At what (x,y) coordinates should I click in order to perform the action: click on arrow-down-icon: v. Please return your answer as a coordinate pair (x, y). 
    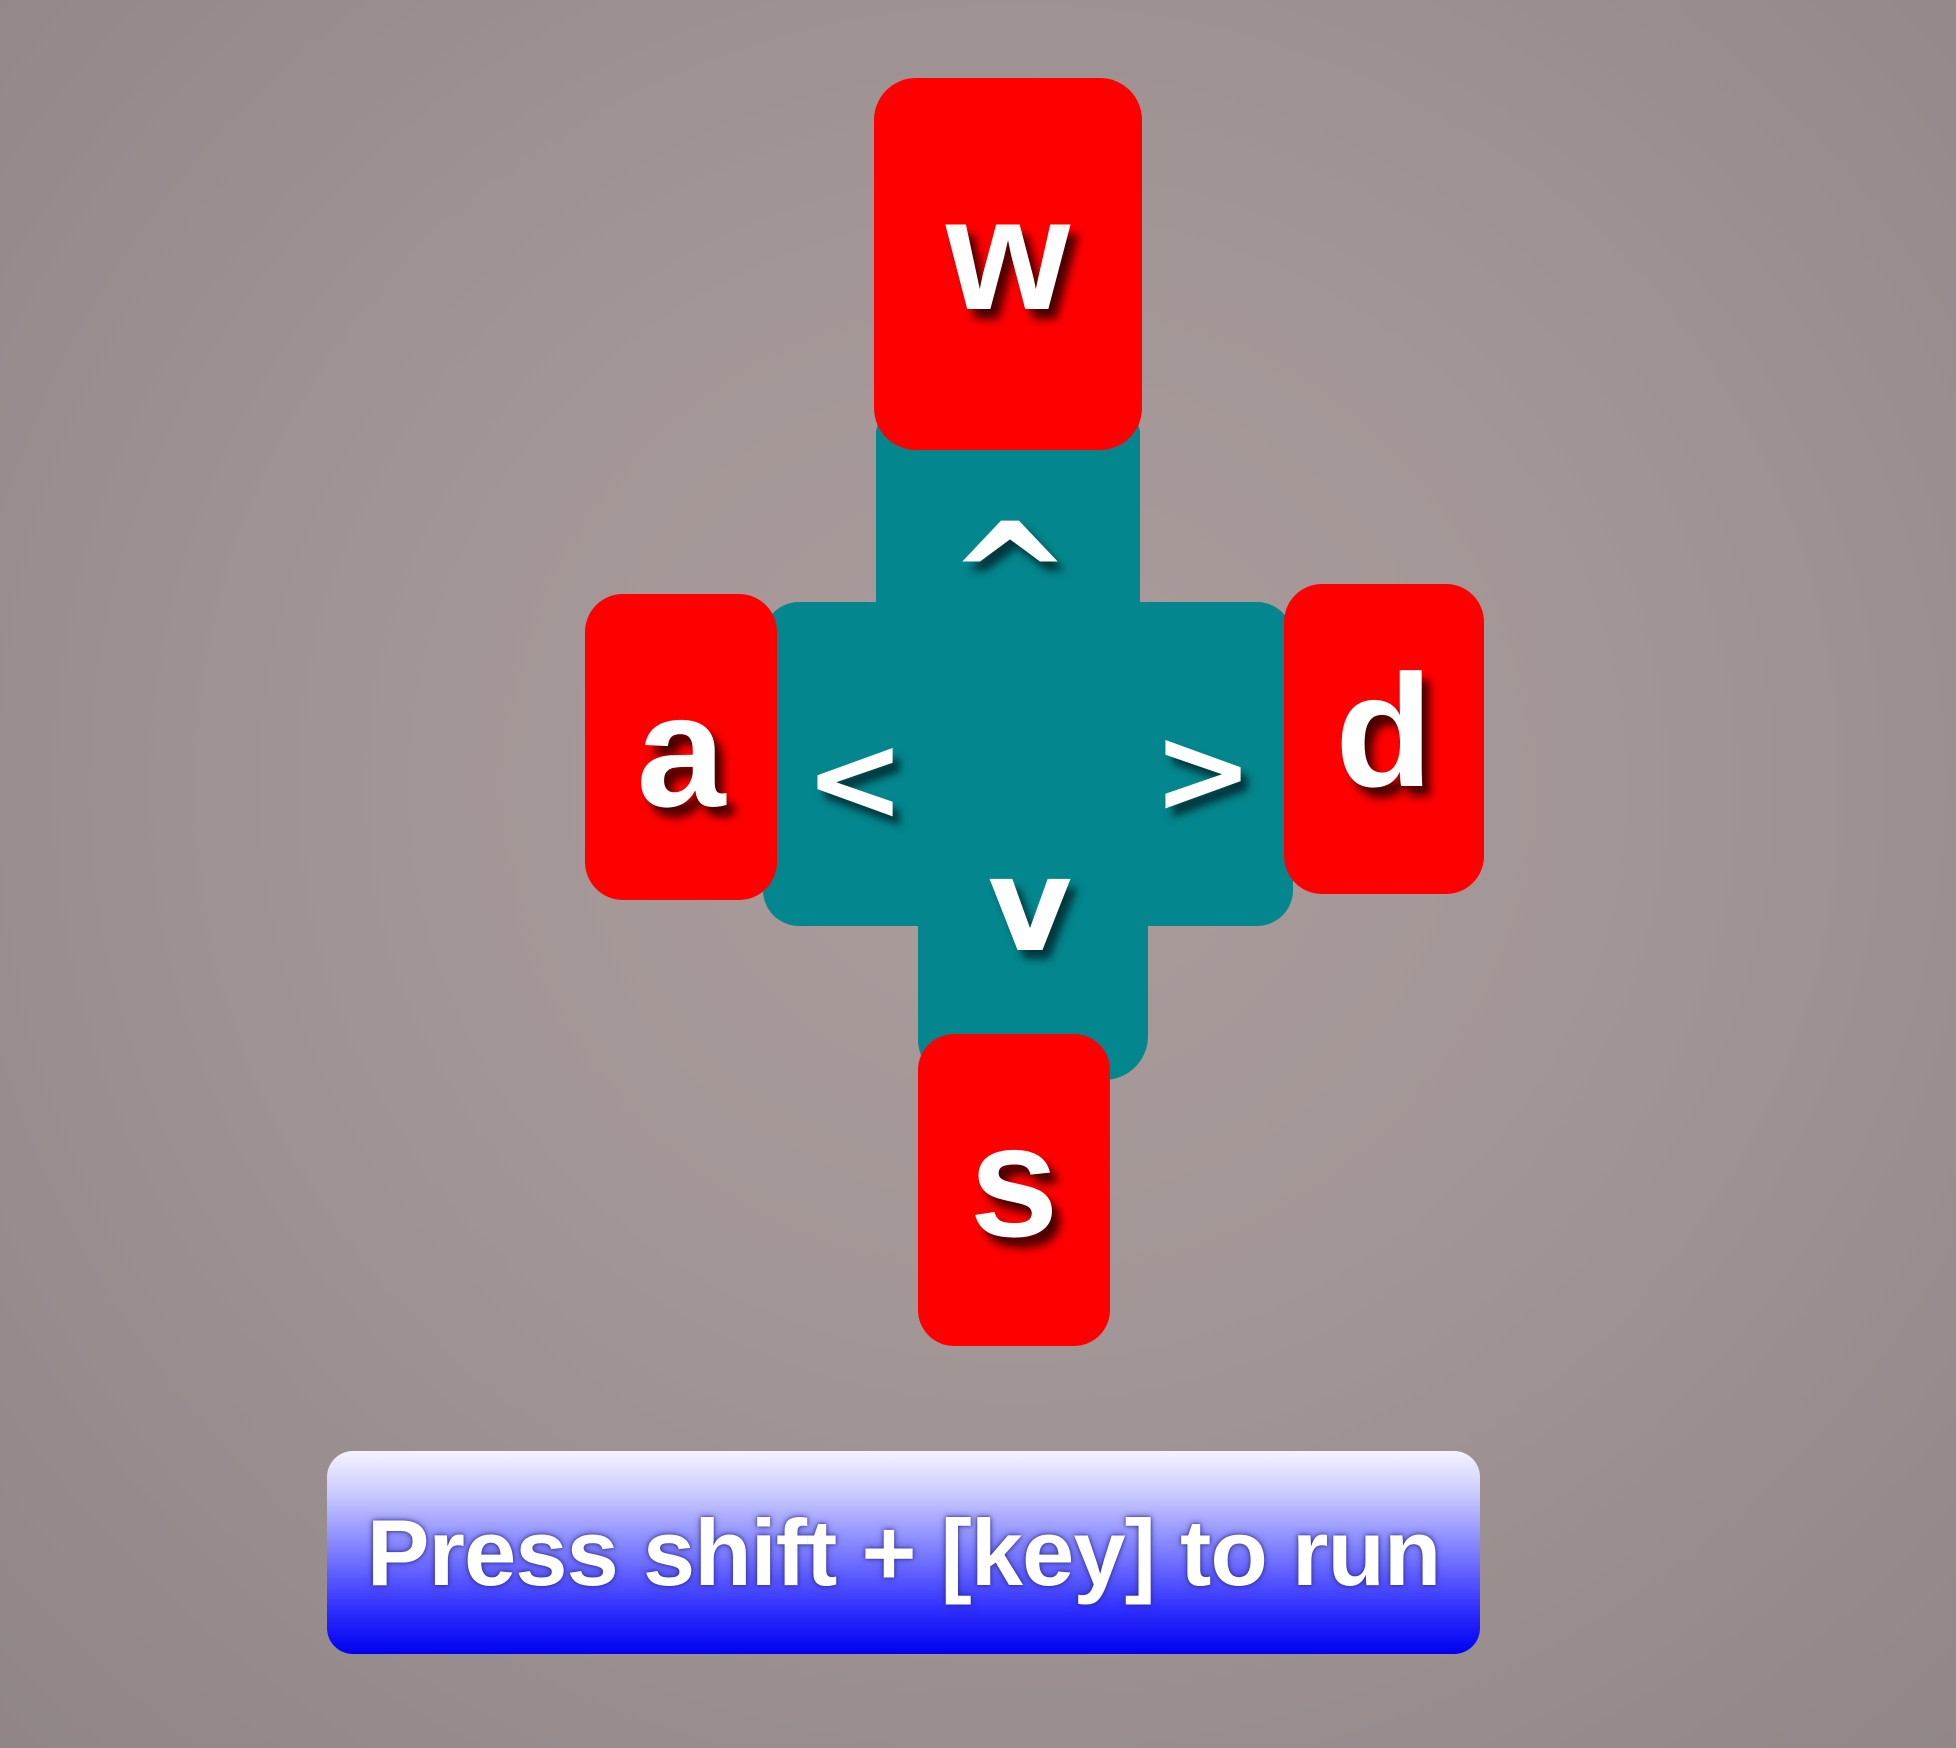
    Looking at the image, I should click on (1030, 905).